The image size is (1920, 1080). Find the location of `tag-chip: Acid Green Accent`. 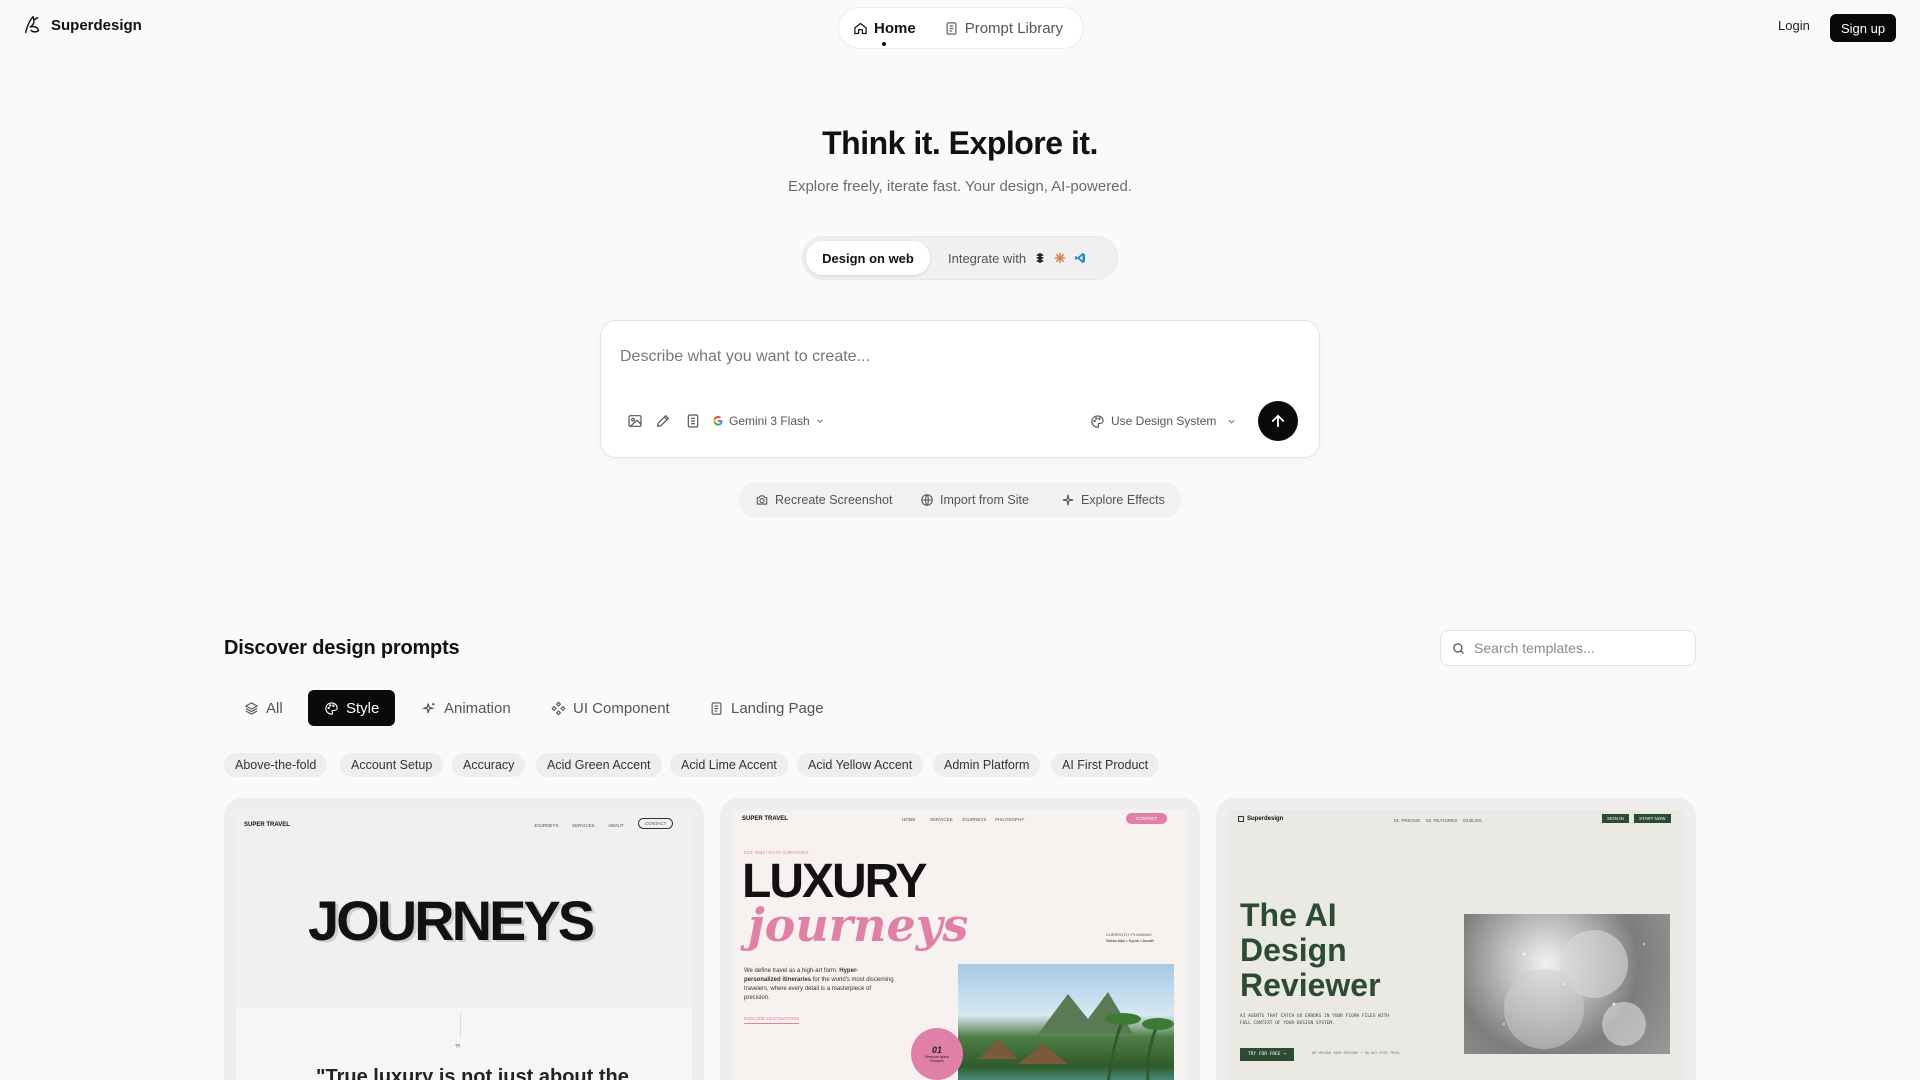

tag-chip: Acid Green Accent is located at coordinates (599, 765).